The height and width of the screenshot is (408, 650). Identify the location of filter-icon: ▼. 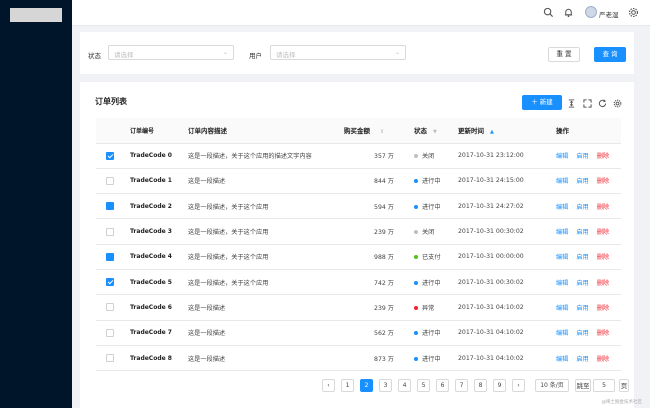
(435, 132).